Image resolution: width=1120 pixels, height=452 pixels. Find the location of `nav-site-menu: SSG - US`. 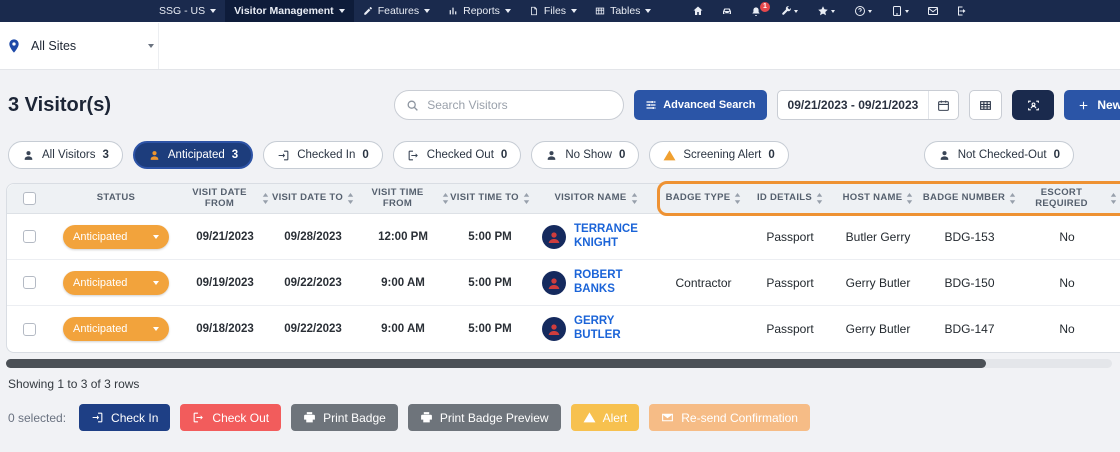

nav-site-menu: SSG - US is located at coordinates (187, 11).